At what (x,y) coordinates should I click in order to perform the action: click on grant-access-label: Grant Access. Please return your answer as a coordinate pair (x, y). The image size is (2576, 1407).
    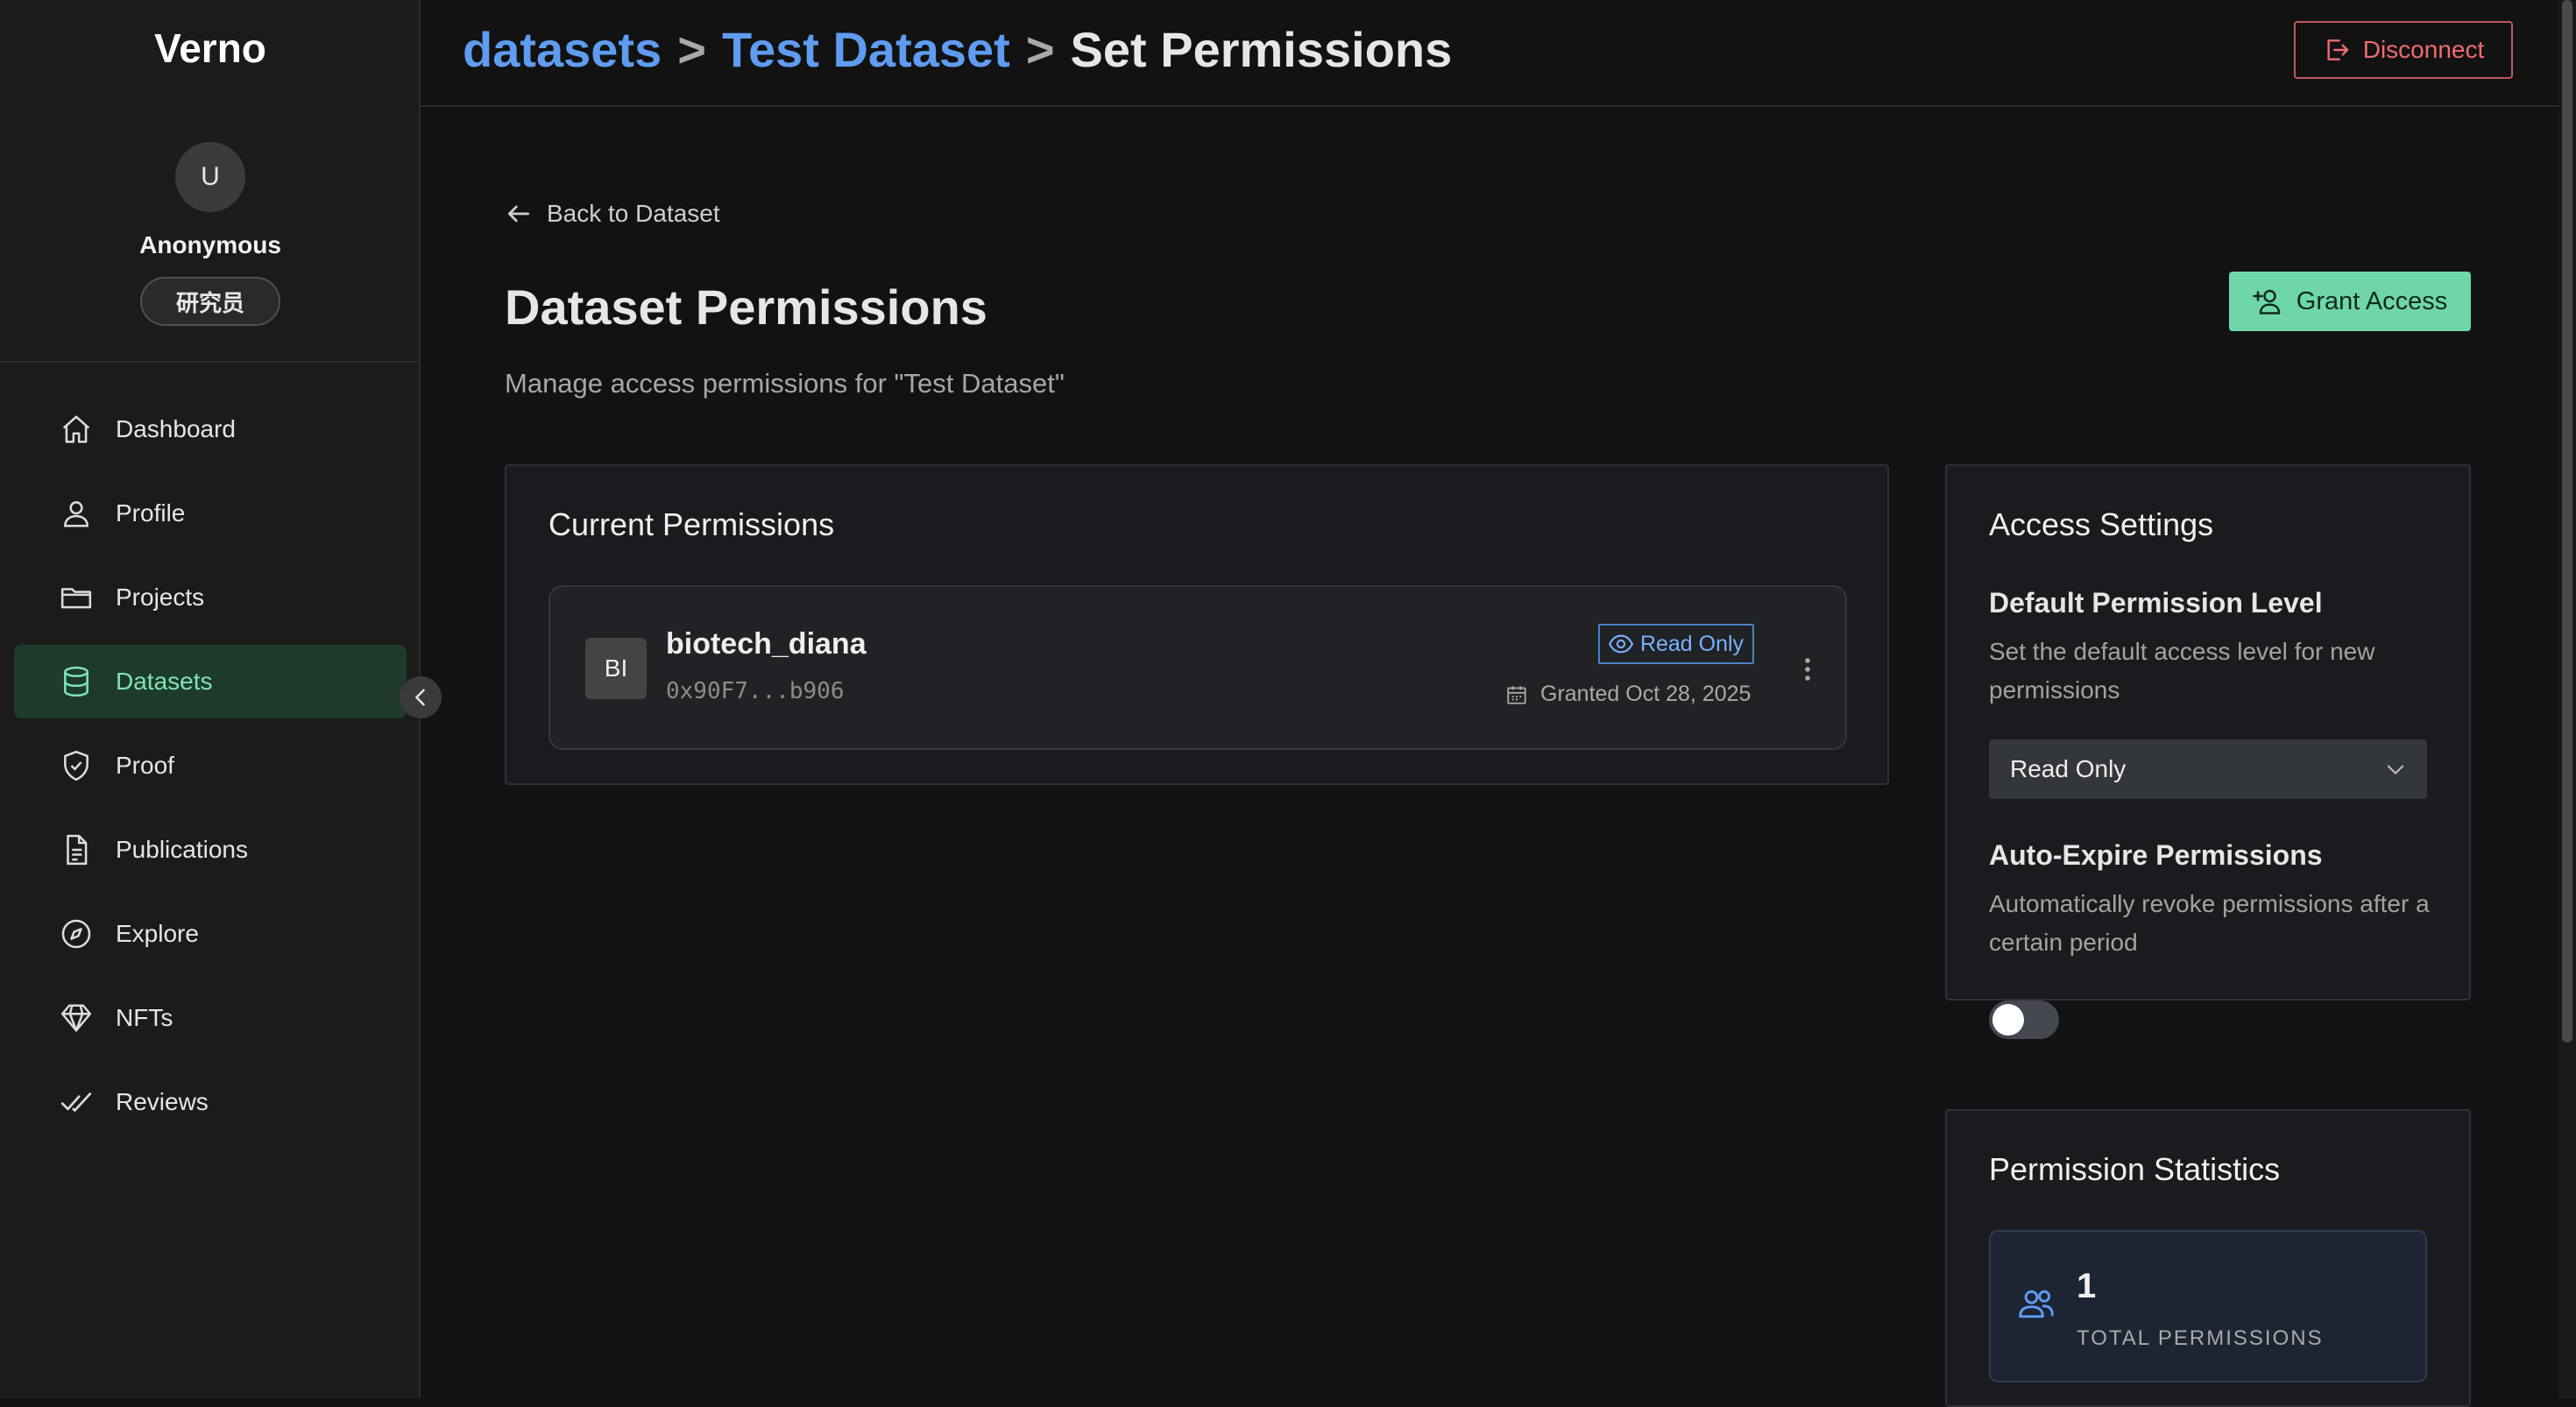
    Looking at the image, I should click on (2372, 300).